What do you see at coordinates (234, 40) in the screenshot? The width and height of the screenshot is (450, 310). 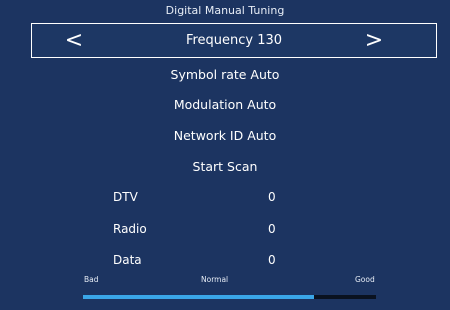 I see `frequency-selector: < Frequency 130 >` at bounding box center [234, 40].